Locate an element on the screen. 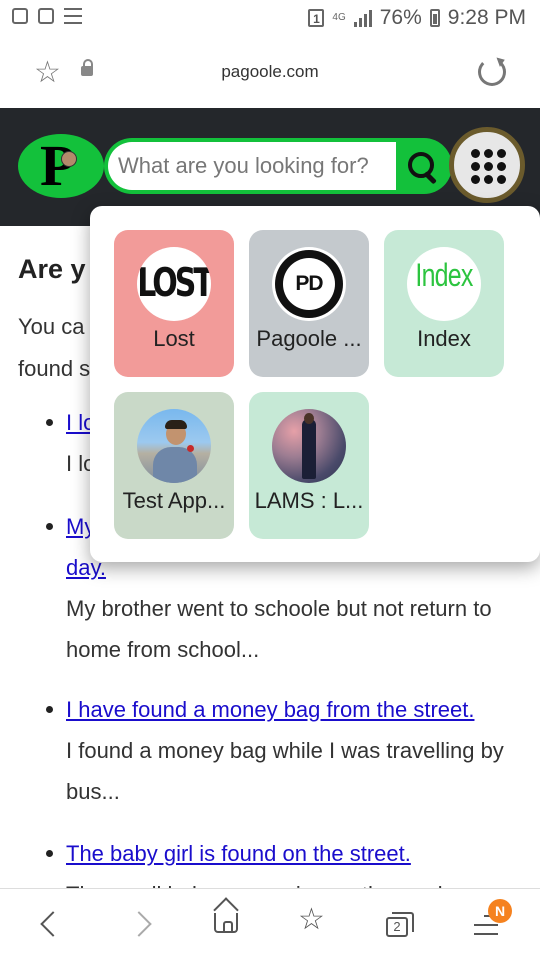 Image resolution: width=540 pixels, height=961 pixels. status-bar: 1 4G 76% 9:28 PM is located at coordinates (270, 19).